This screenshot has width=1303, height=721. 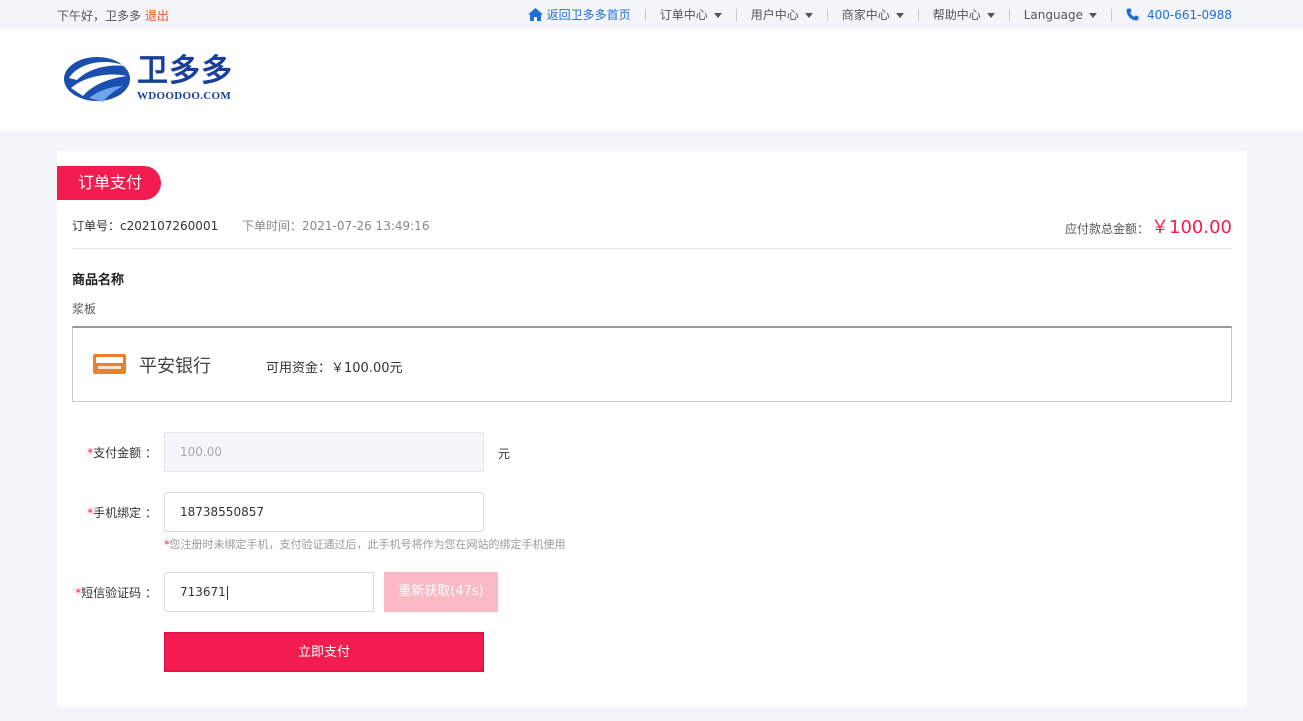 I want to click on amount-label: *支付金额 ：, so click(x=122, y=453).